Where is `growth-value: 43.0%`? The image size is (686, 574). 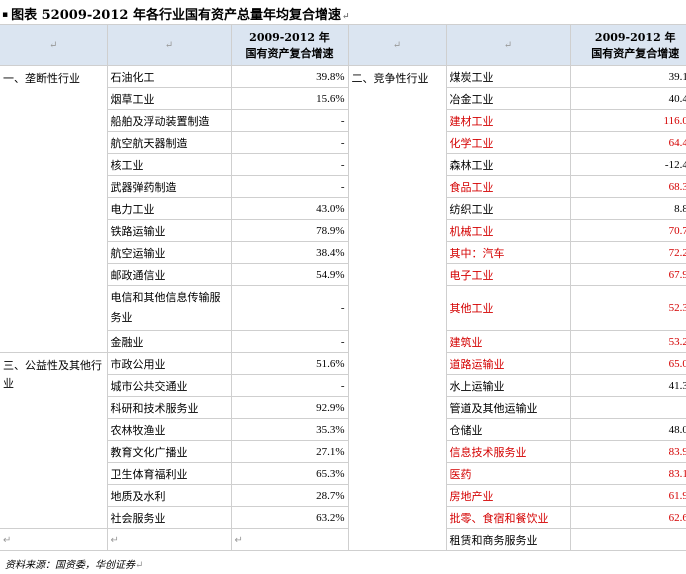 growth-value: 43.0% is located at coordinates (289, 208).